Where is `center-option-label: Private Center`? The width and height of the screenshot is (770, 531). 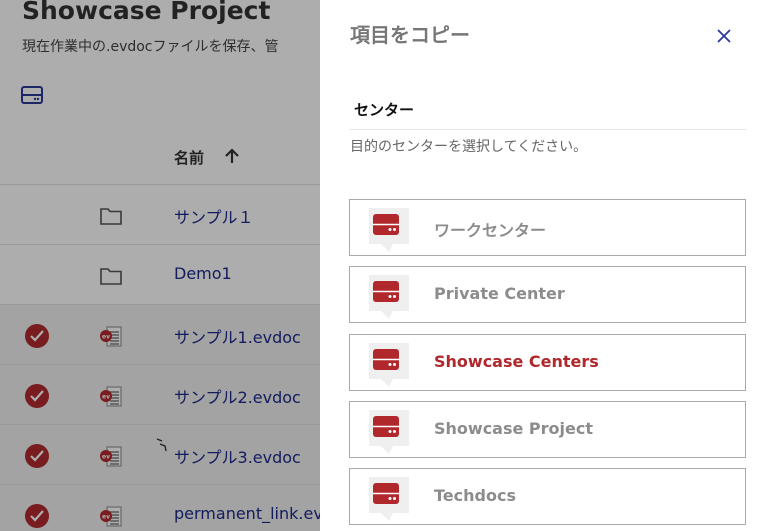
center-option-label: Private Center is located at coordinates (499, 294).